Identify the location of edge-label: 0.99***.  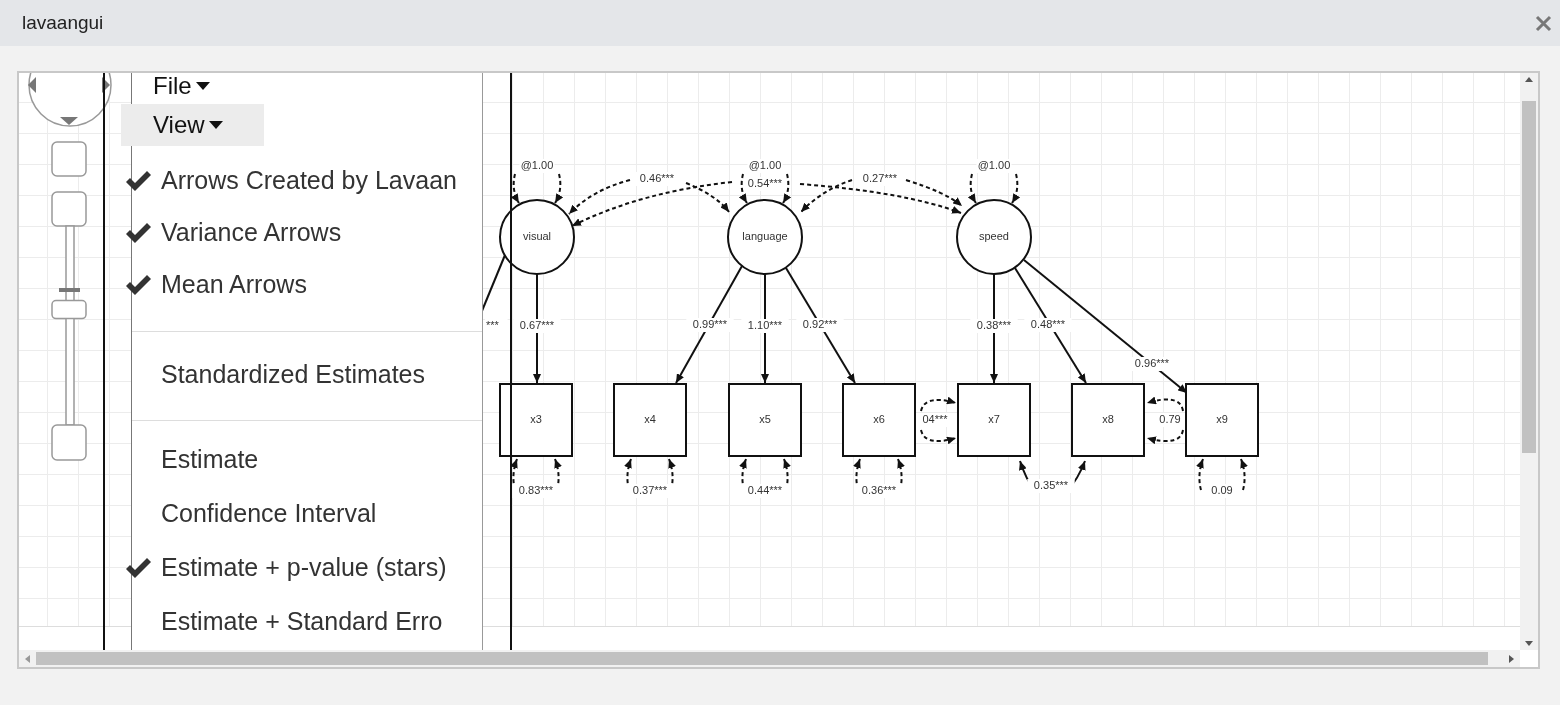
(710, 324).